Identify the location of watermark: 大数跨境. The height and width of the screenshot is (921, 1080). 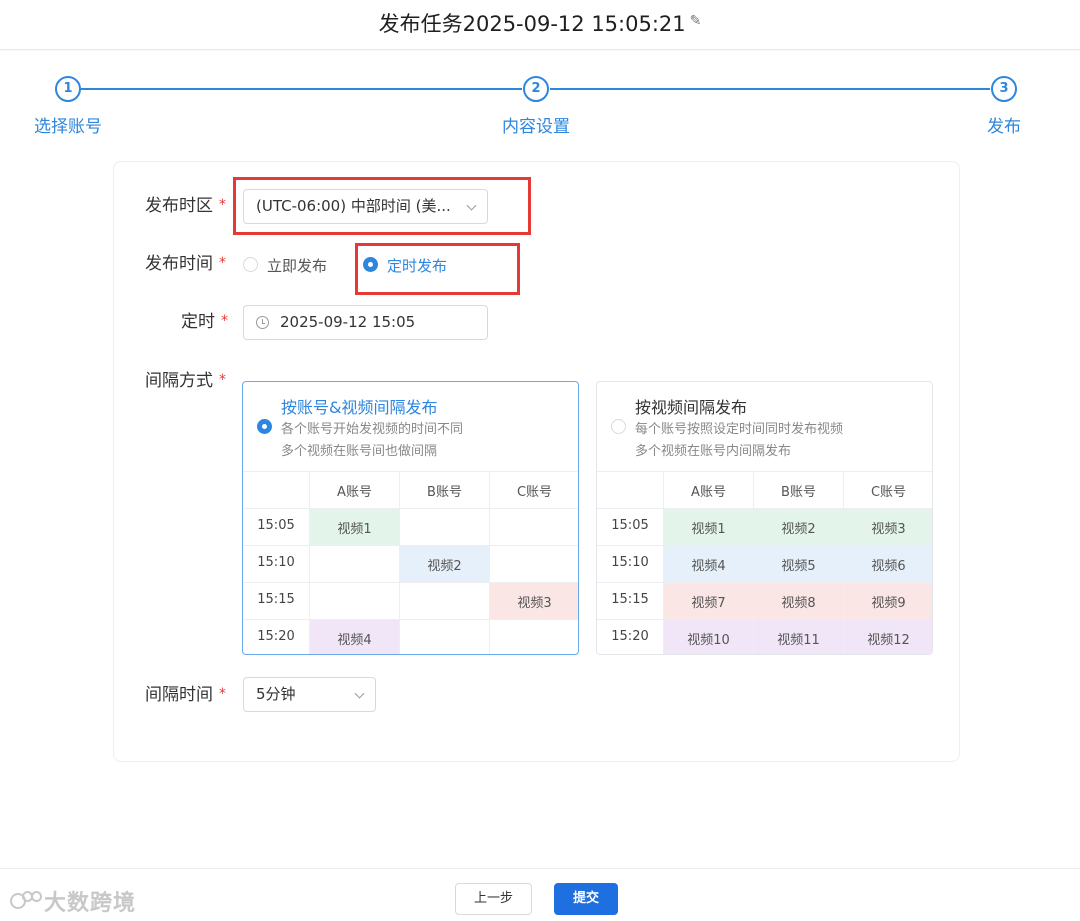
(73, 901).